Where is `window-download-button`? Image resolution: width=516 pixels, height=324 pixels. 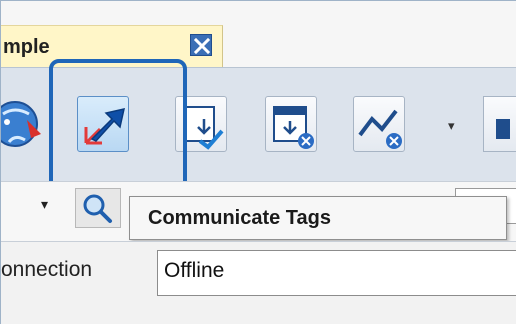 window-download-button is located at coordinates (291, 124).